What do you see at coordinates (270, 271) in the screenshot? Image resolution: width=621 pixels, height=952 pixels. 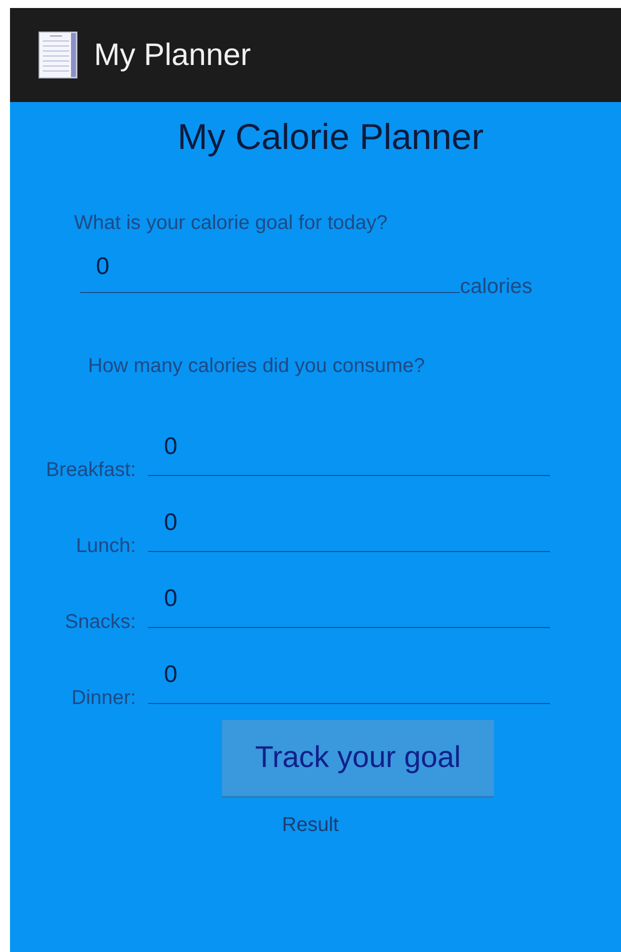 I see `goal-input-field: 0` at bounding box center [270, 271].